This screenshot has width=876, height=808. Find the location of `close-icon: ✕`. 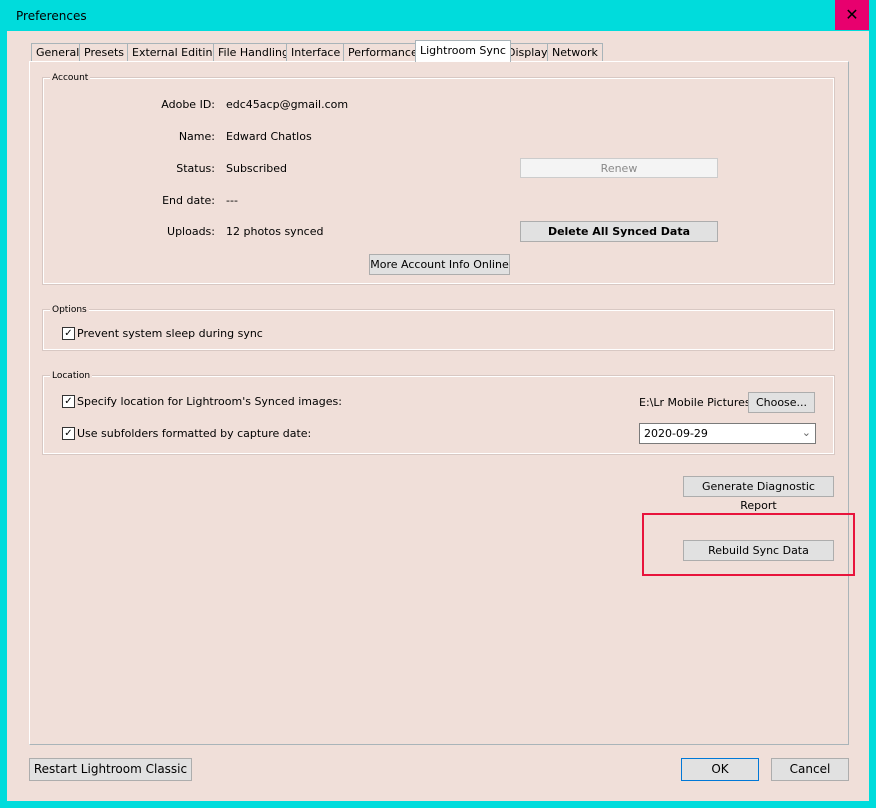

close-icon: ✕ is located at coordinates (852, 15).